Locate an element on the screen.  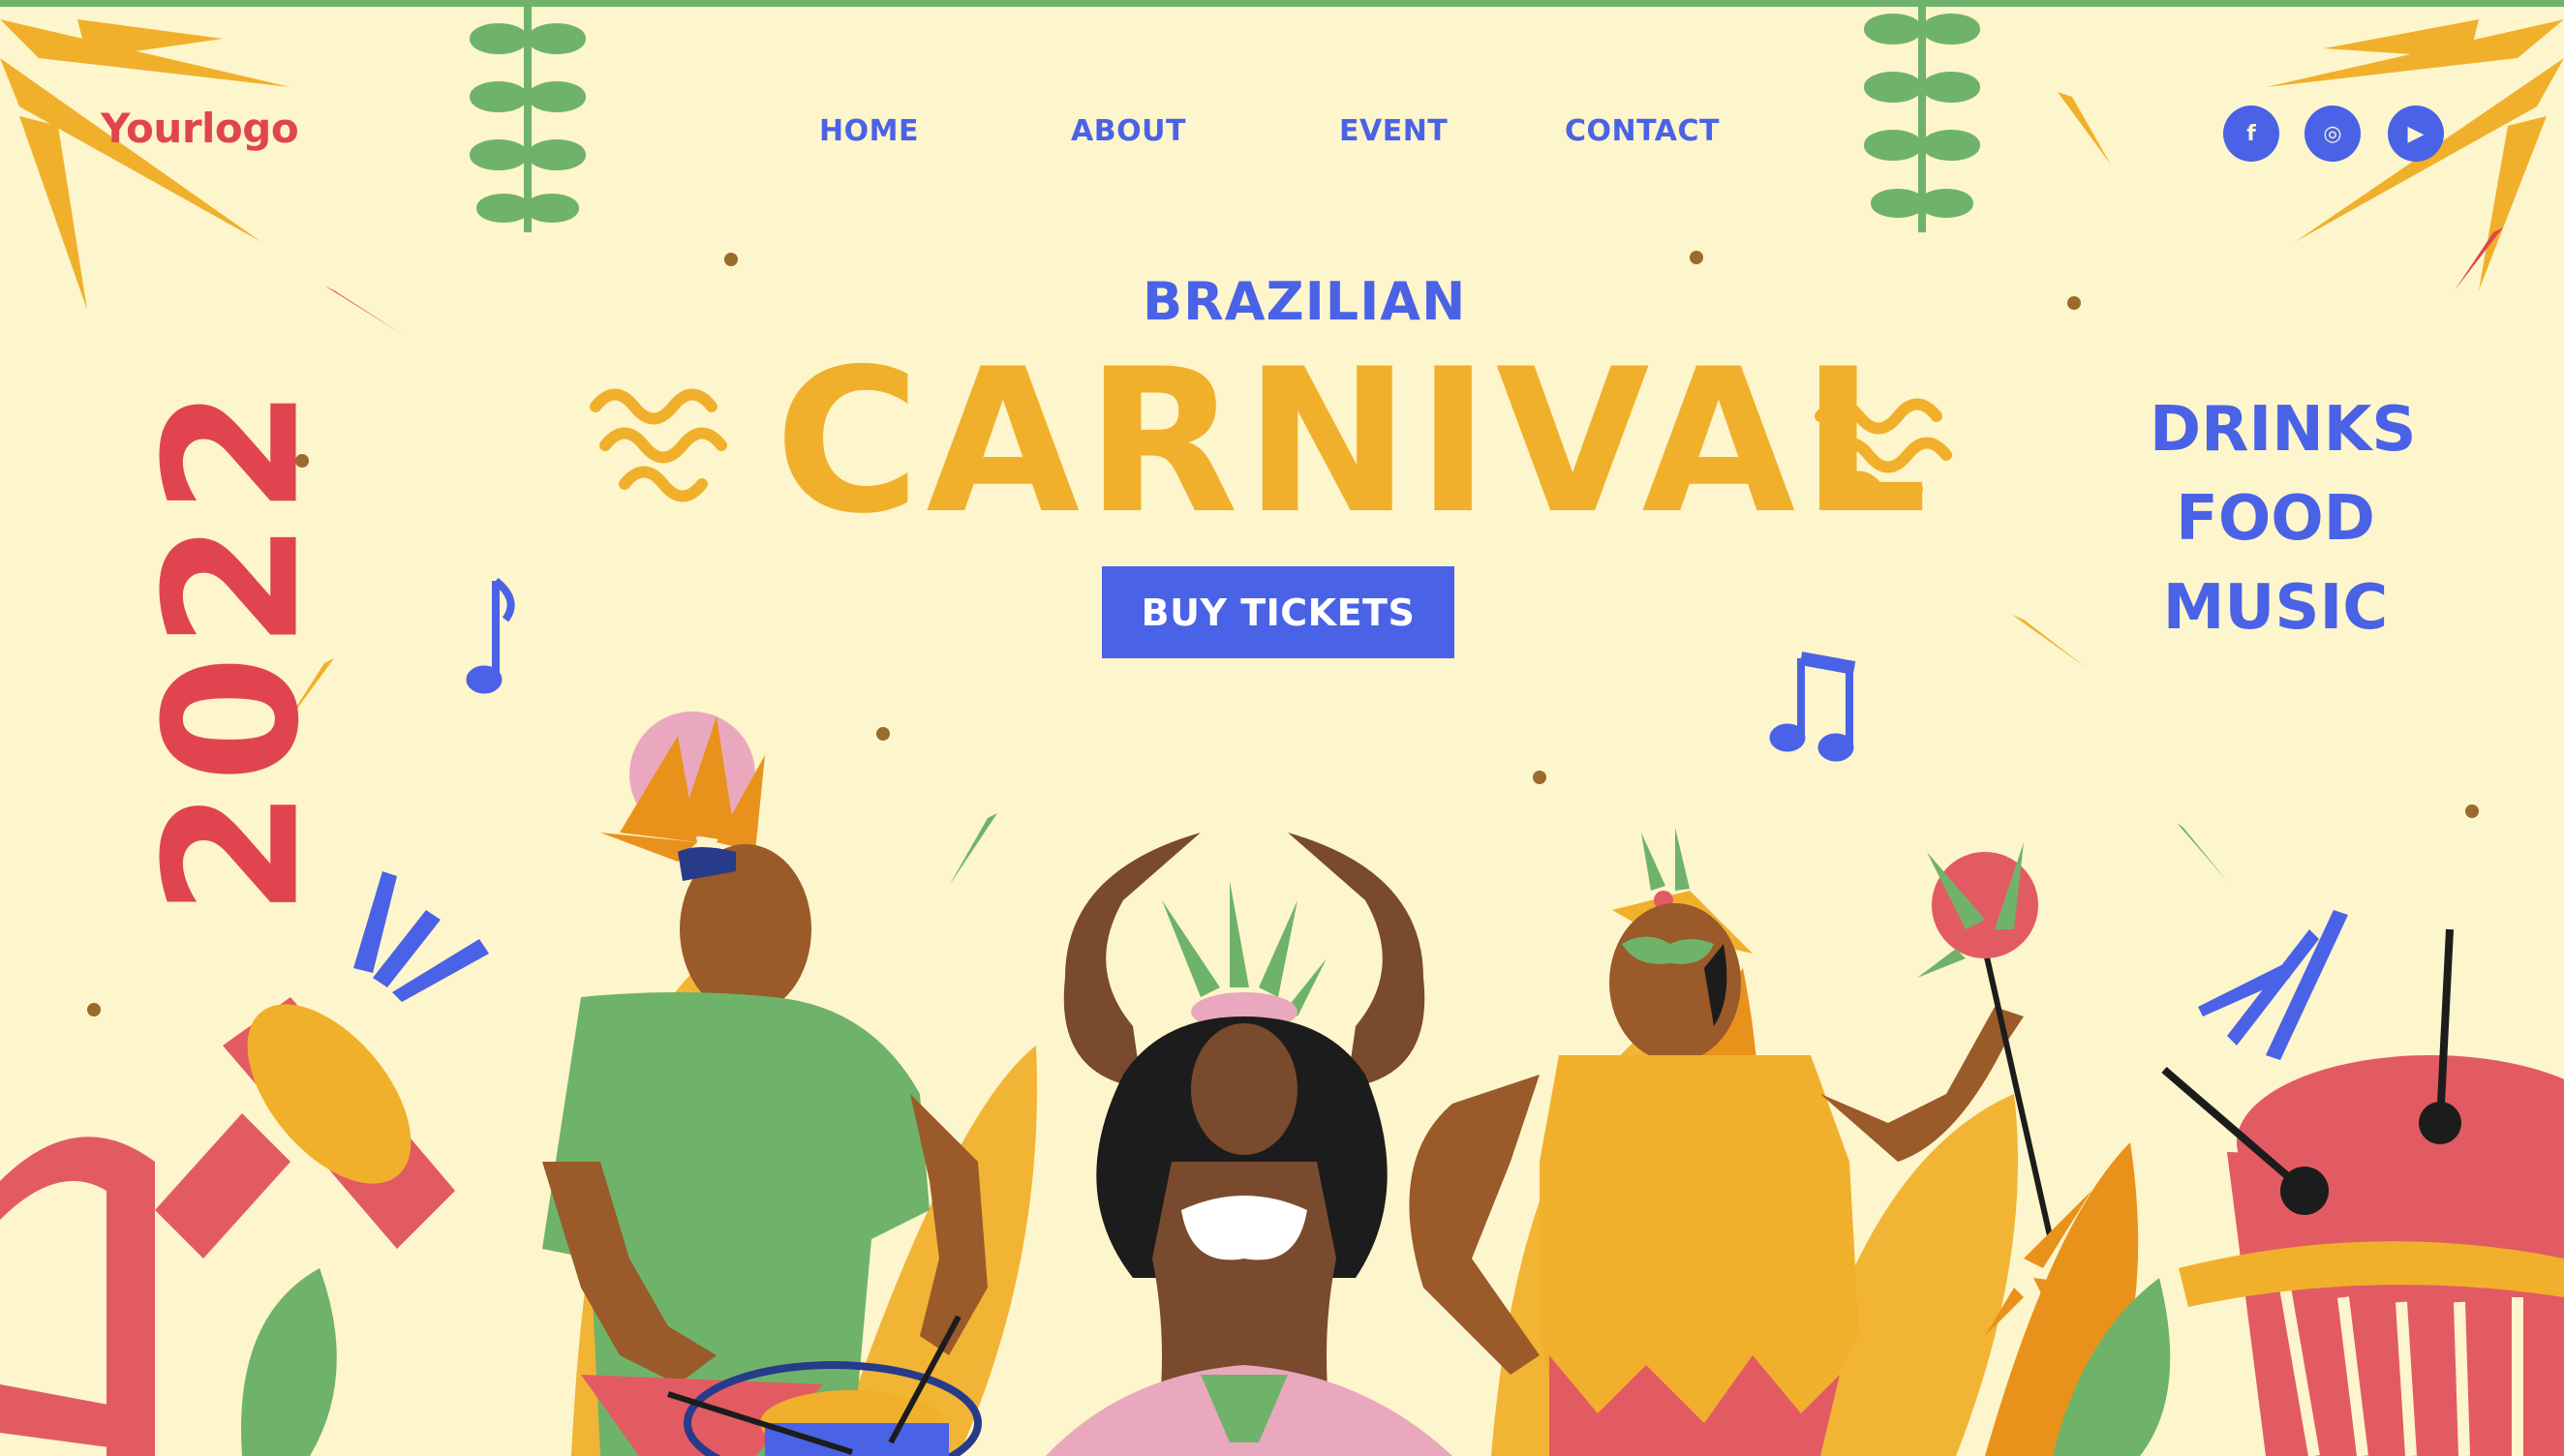
youtube-icon: ▶ is located at coordinates (2416, 134).